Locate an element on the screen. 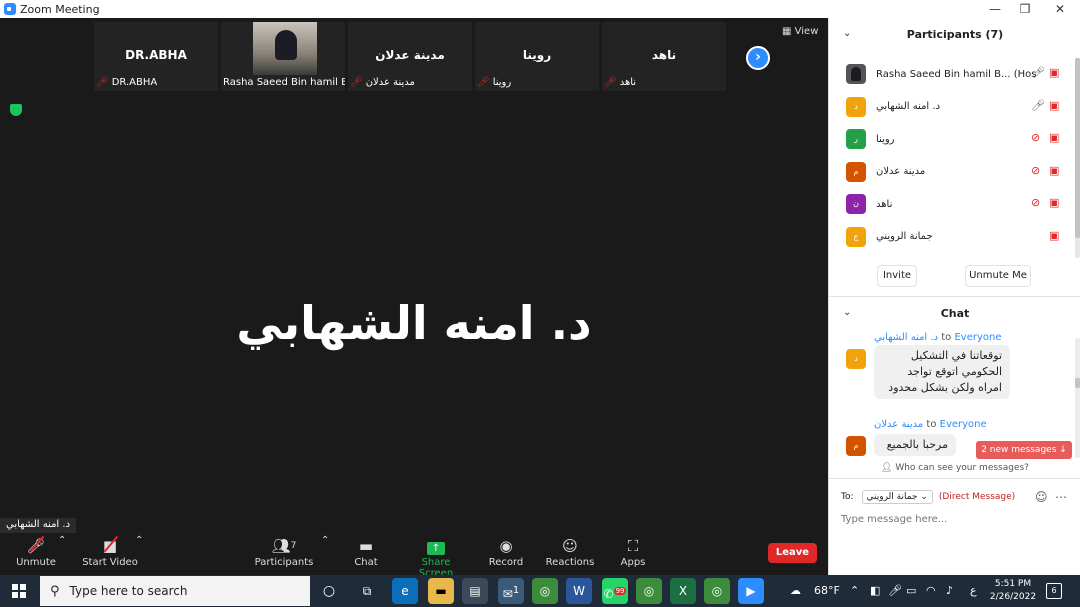 The image size is (1080, 607). start-video-button: ■ Start Video is located at coordinates (110, 551).